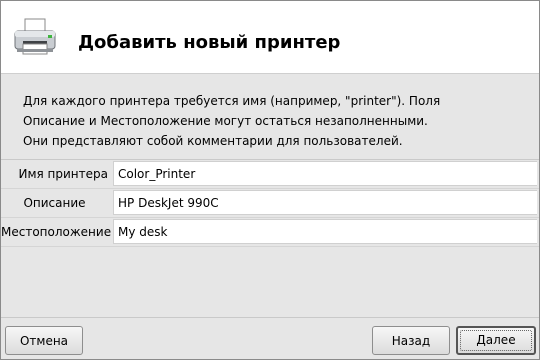  I want to click on next-button: Далее, so click(496, 340).